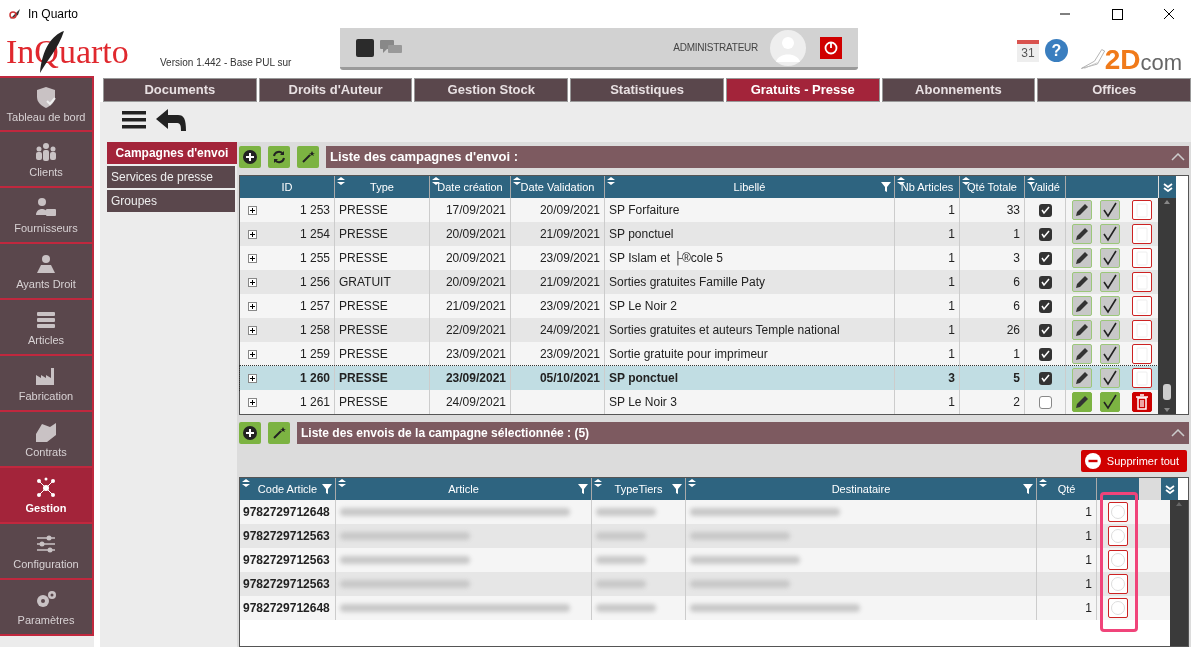 This screenshot has height=647, width=1200. I want to click on column-header: Libellé, so click(750, 187).